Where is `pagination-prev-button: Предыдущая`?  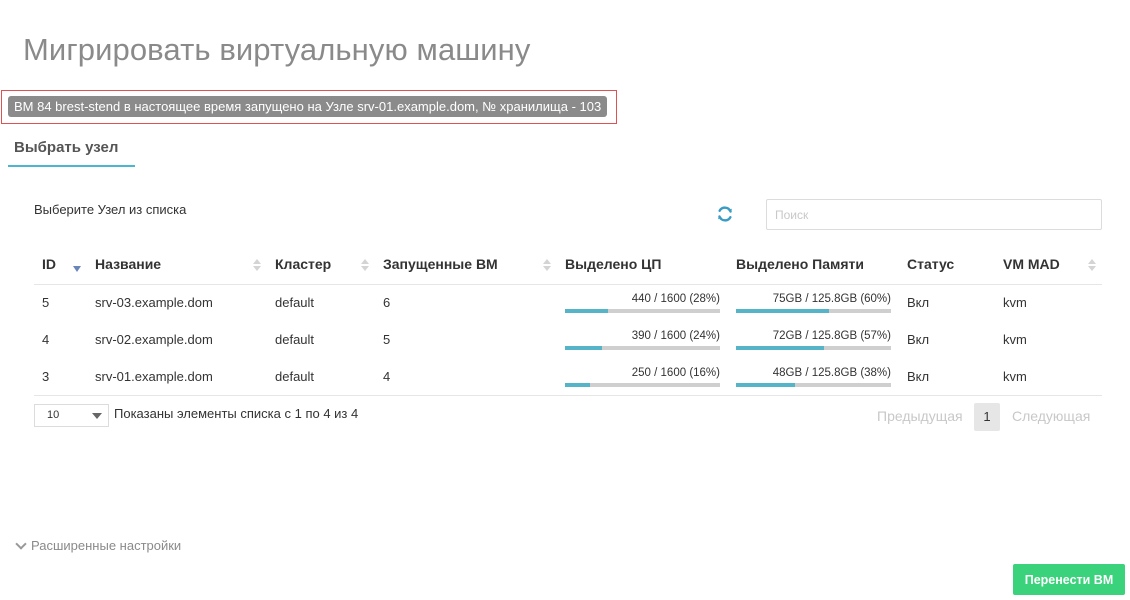 pagination-prev-button: Предыдущая is located at coordinates (920, 416).